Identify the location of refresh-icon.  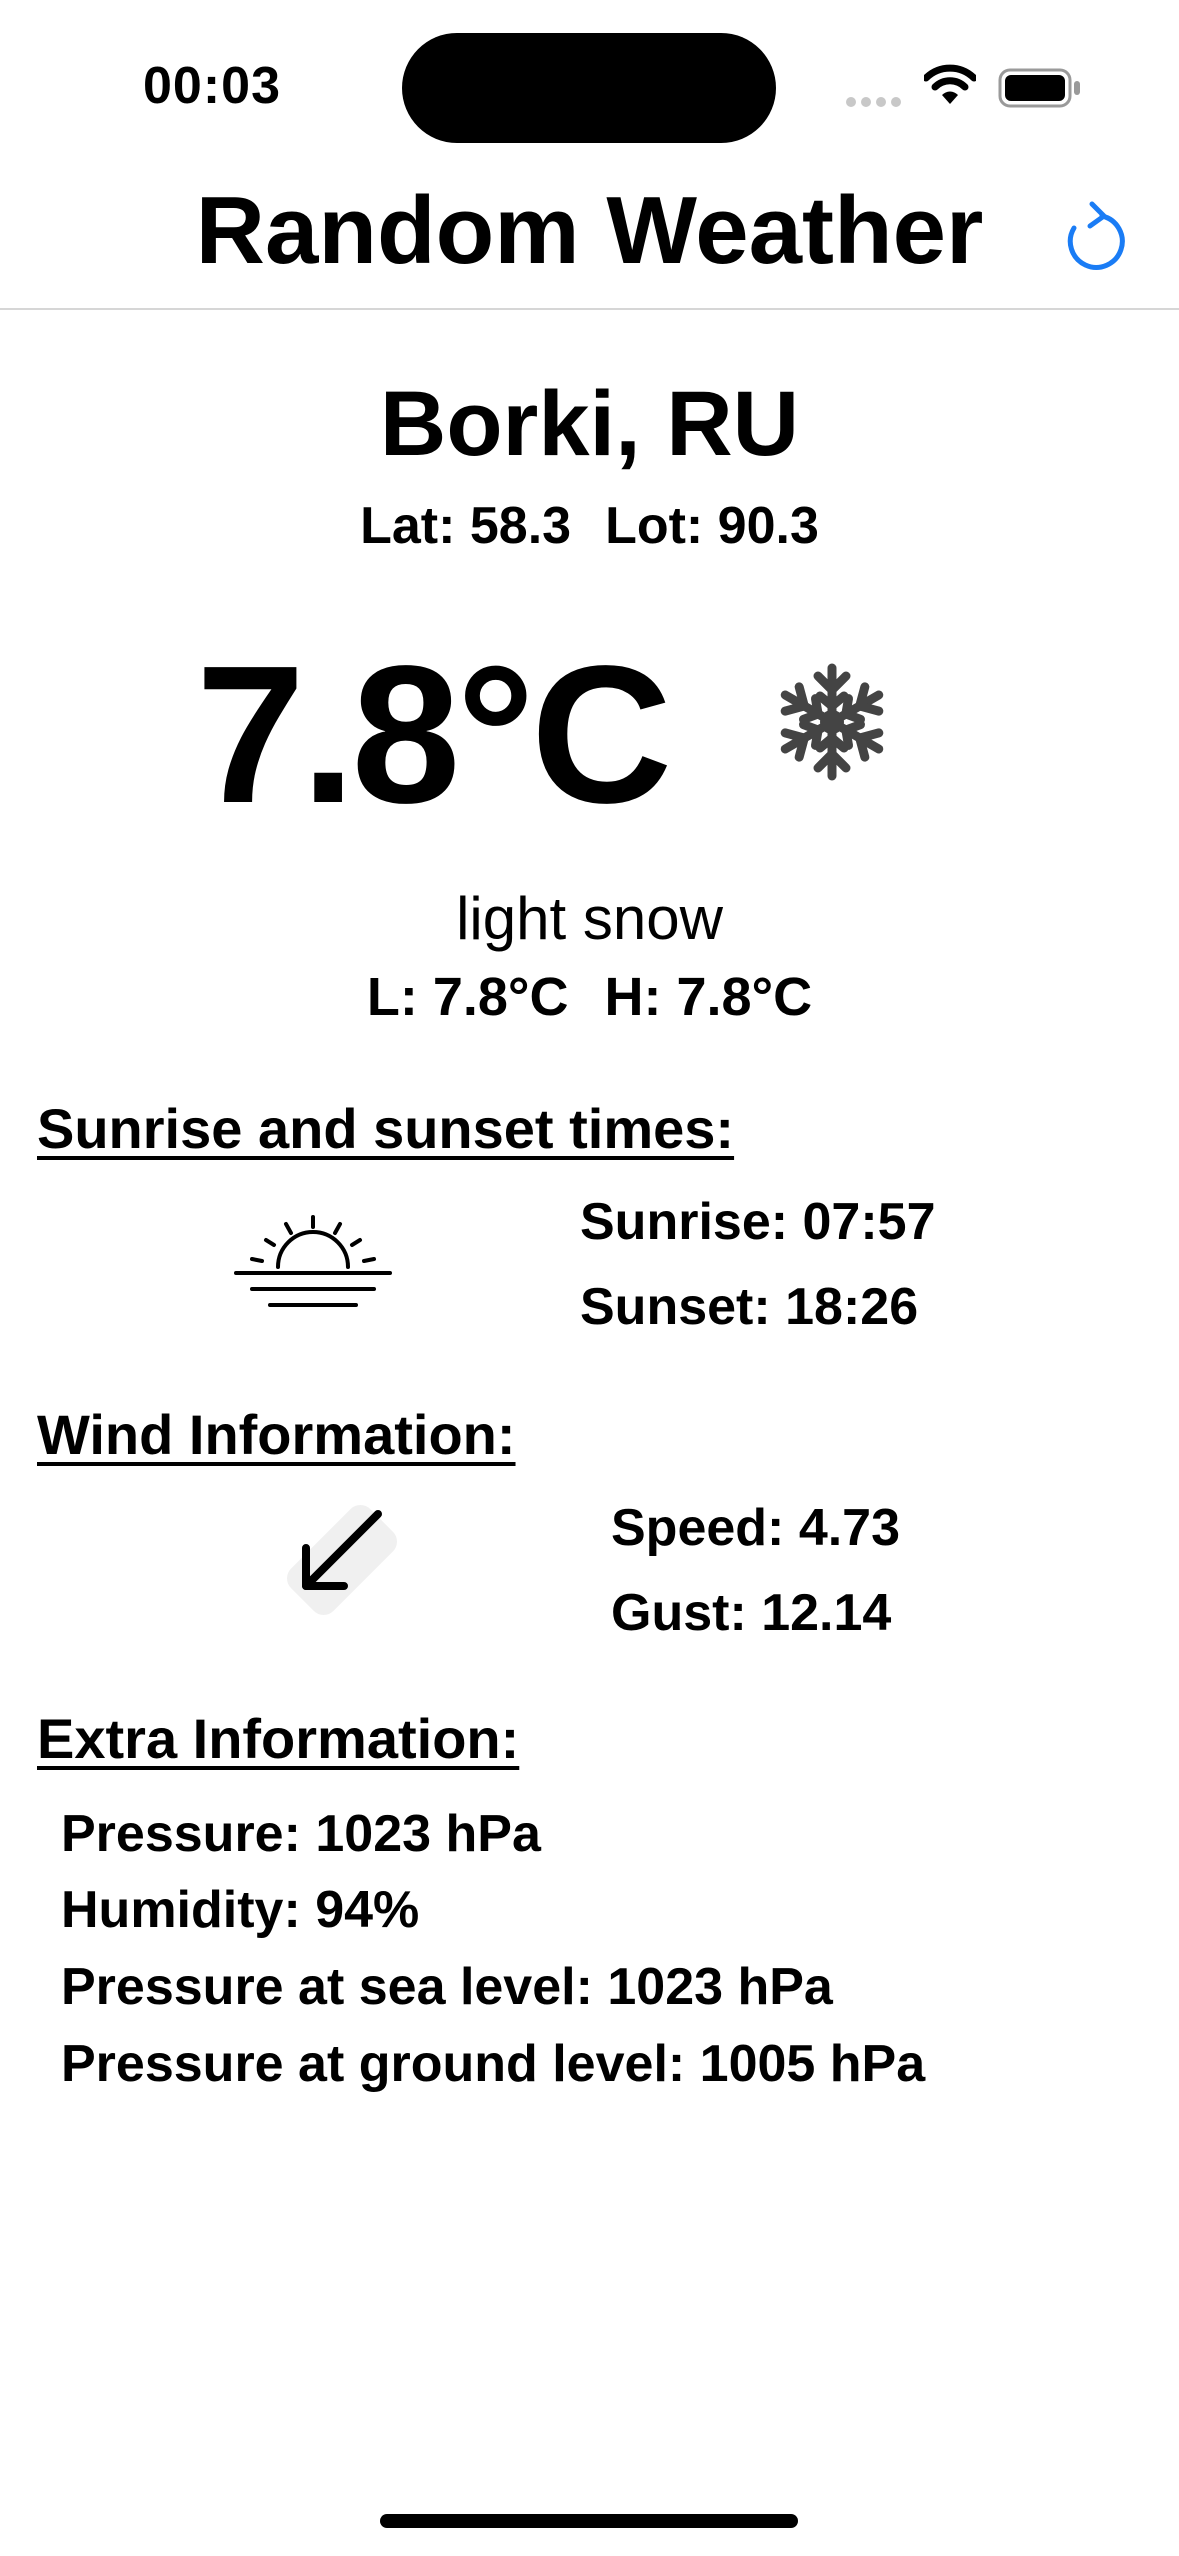
(1096, 235).